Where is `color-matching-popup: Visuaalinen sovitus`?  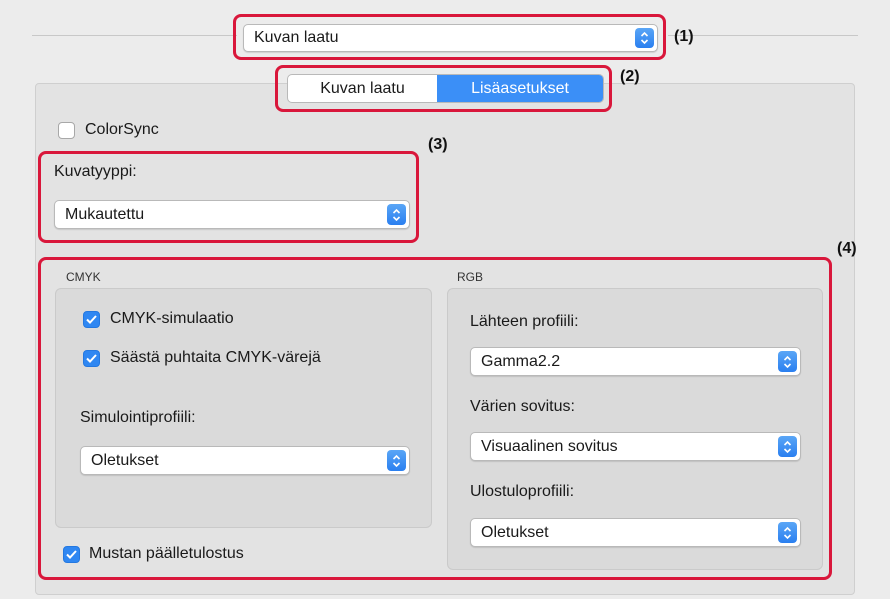
color-matching-popup: Visuaalinen sovitus is located at coordinates (635, 446).